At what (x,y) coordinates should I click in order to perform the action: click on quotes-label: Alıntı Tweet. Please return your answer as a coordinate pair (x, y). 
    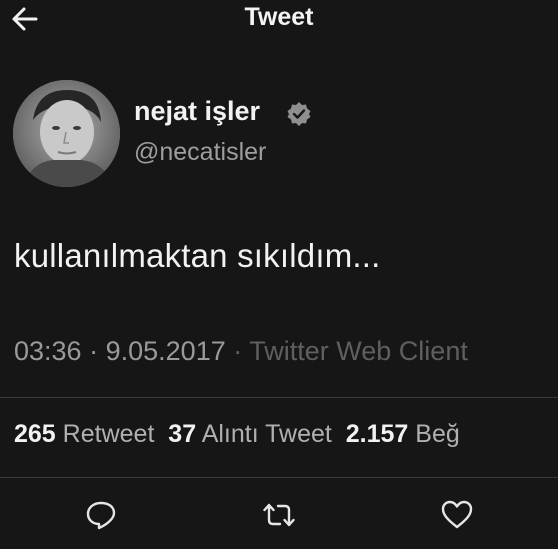
    Looking at the image, I should click on (266, 434).